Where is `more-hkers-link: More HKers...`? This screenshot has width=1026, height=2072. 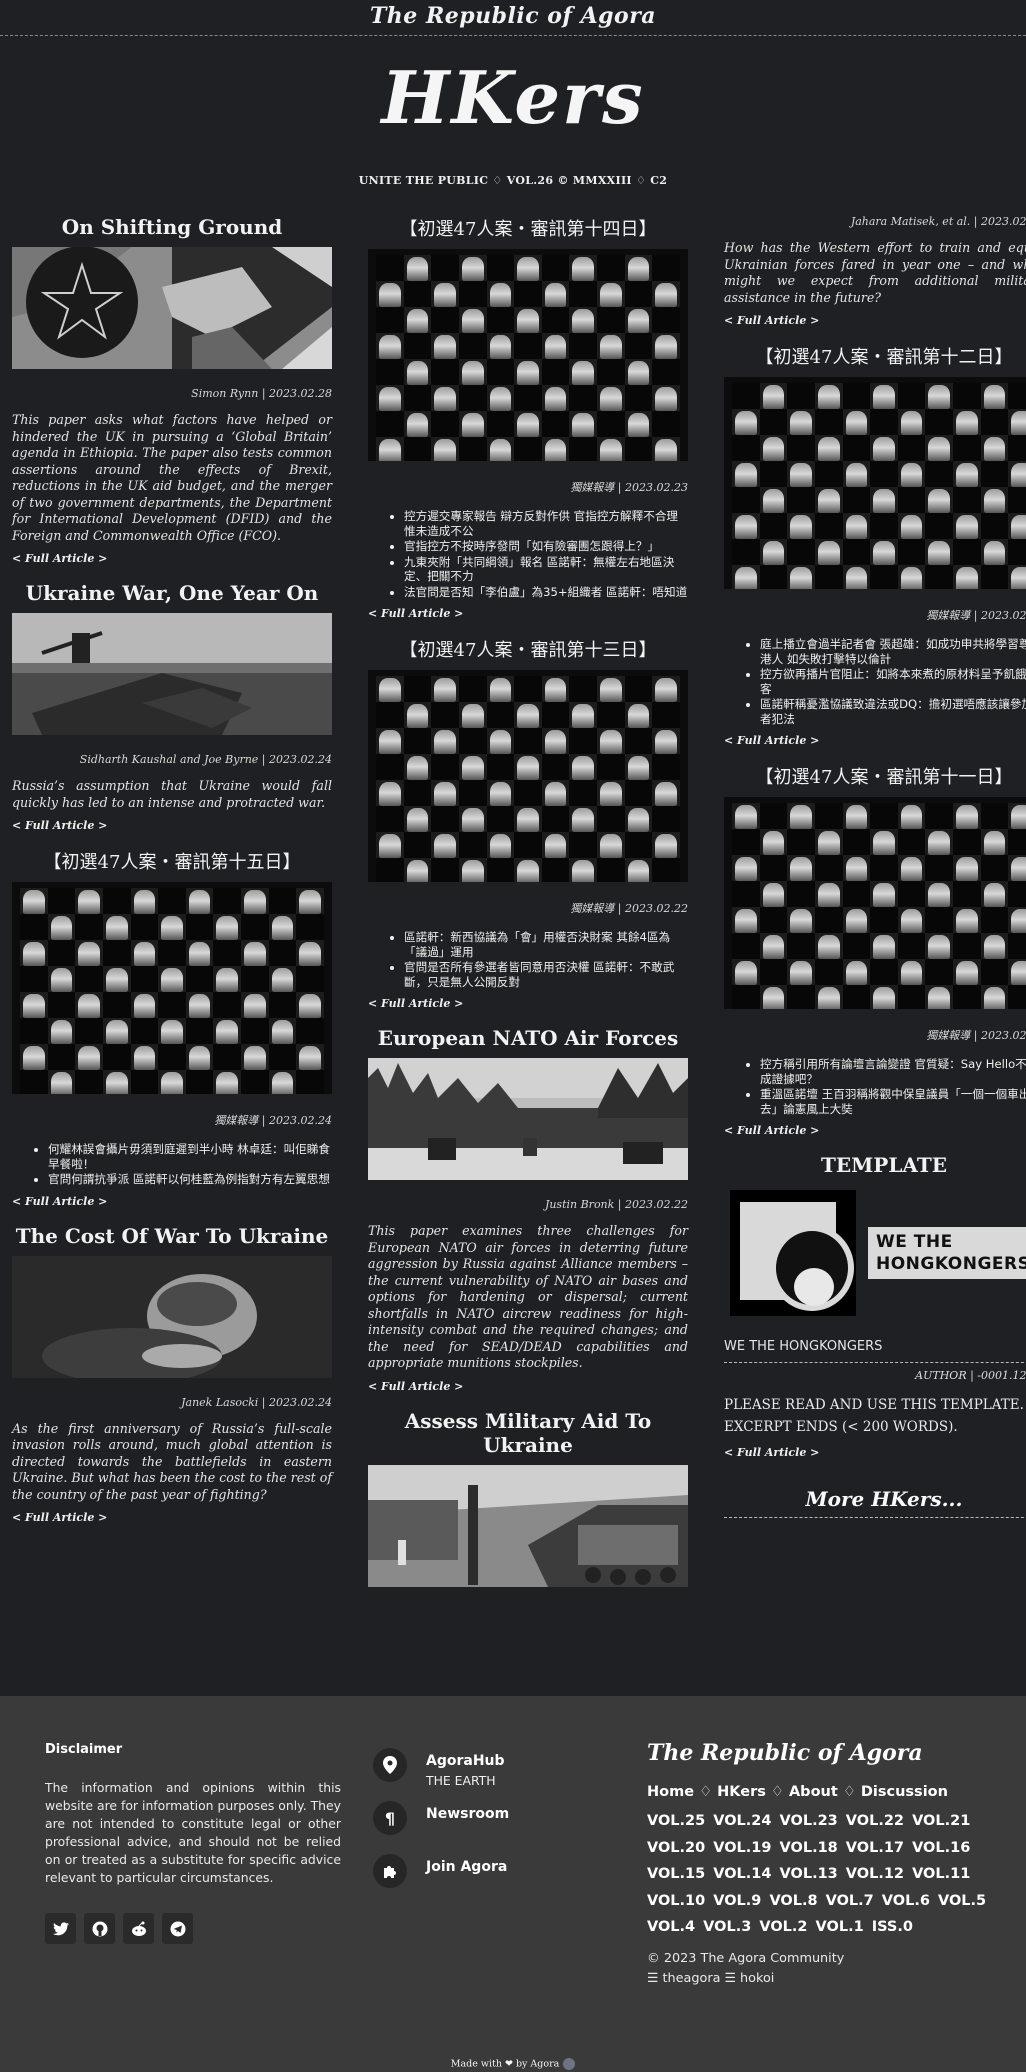 more-hkers-link: More HKers... is located at coordinates (875, 1499).